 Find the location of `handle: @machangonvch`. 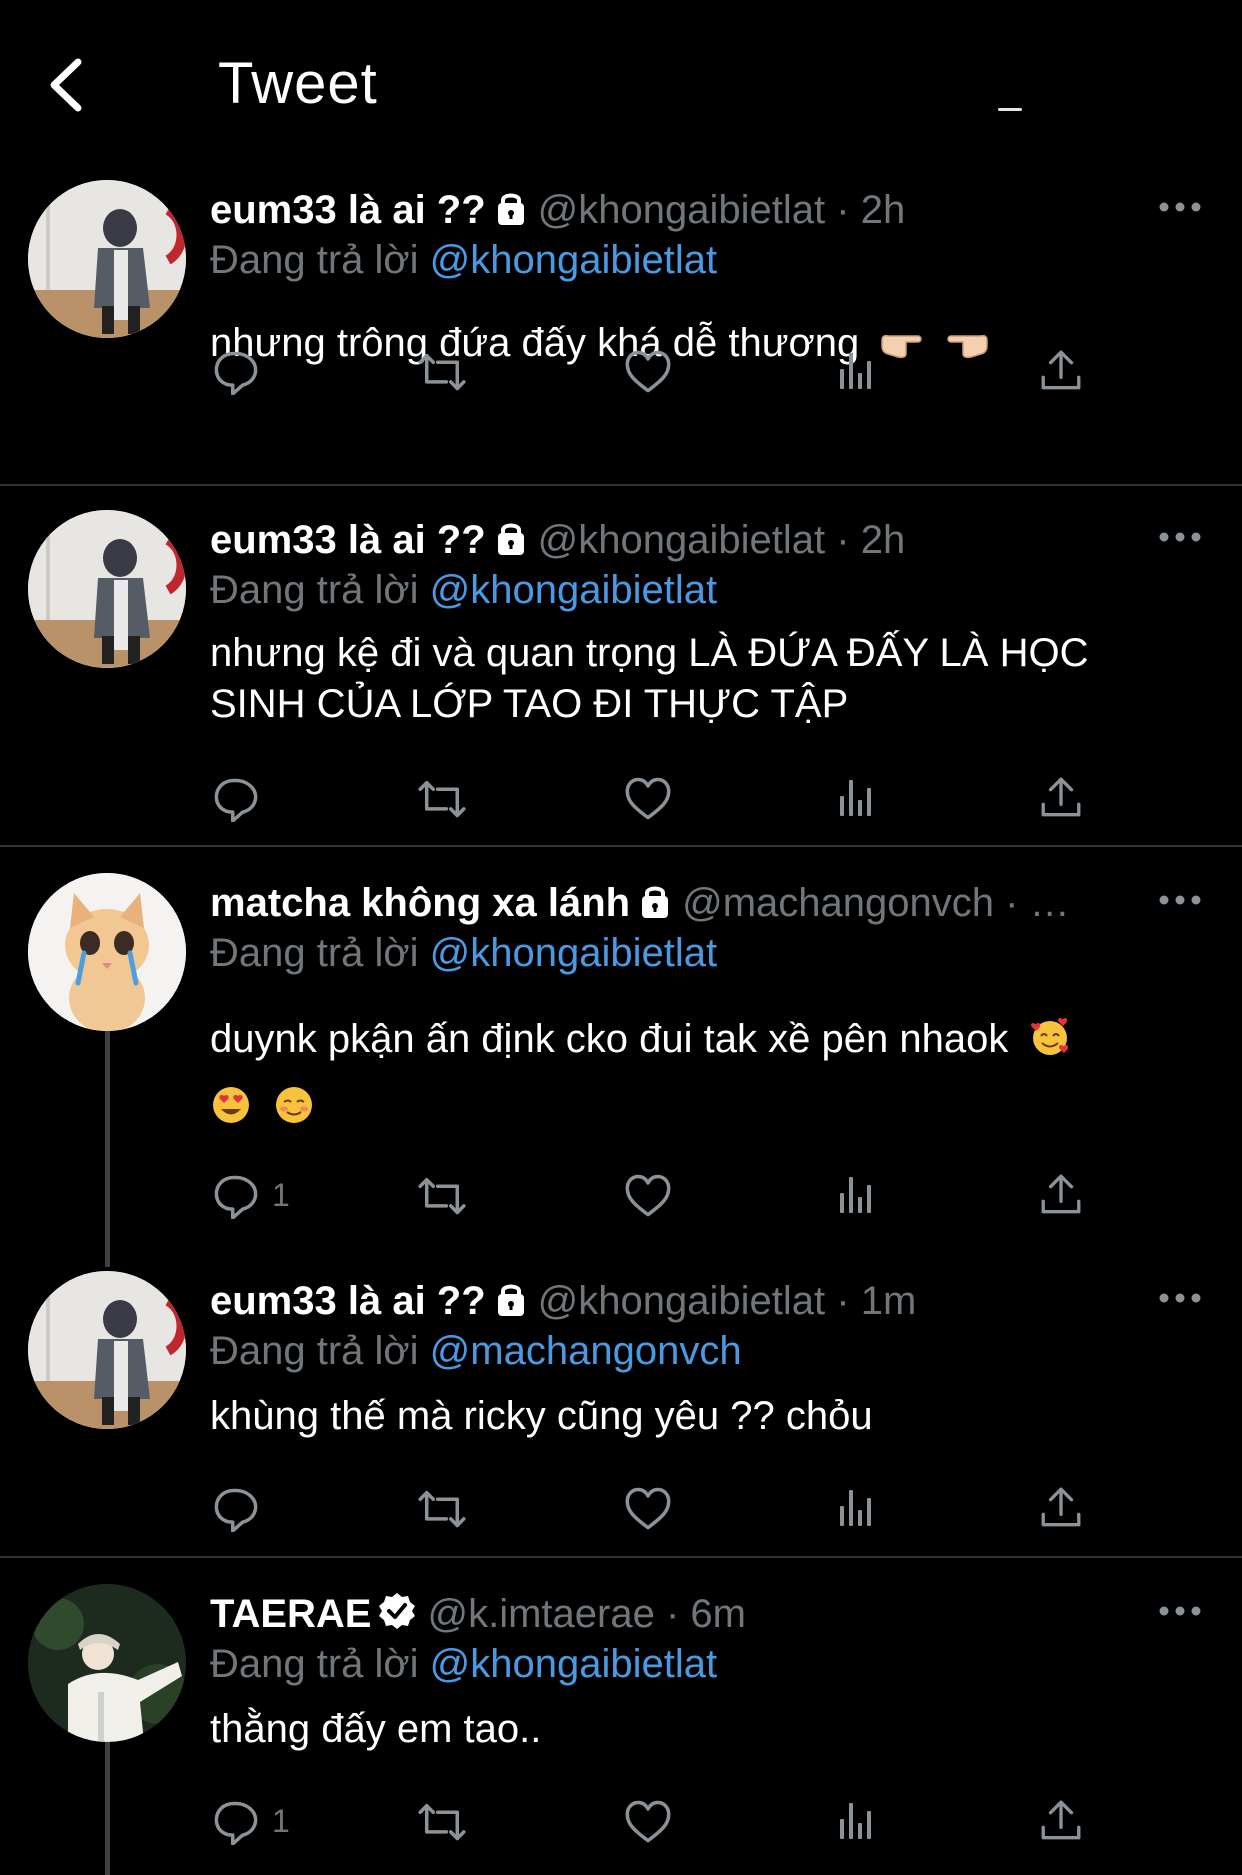

handle: @machangonvch is located at coordinates (838, 903).